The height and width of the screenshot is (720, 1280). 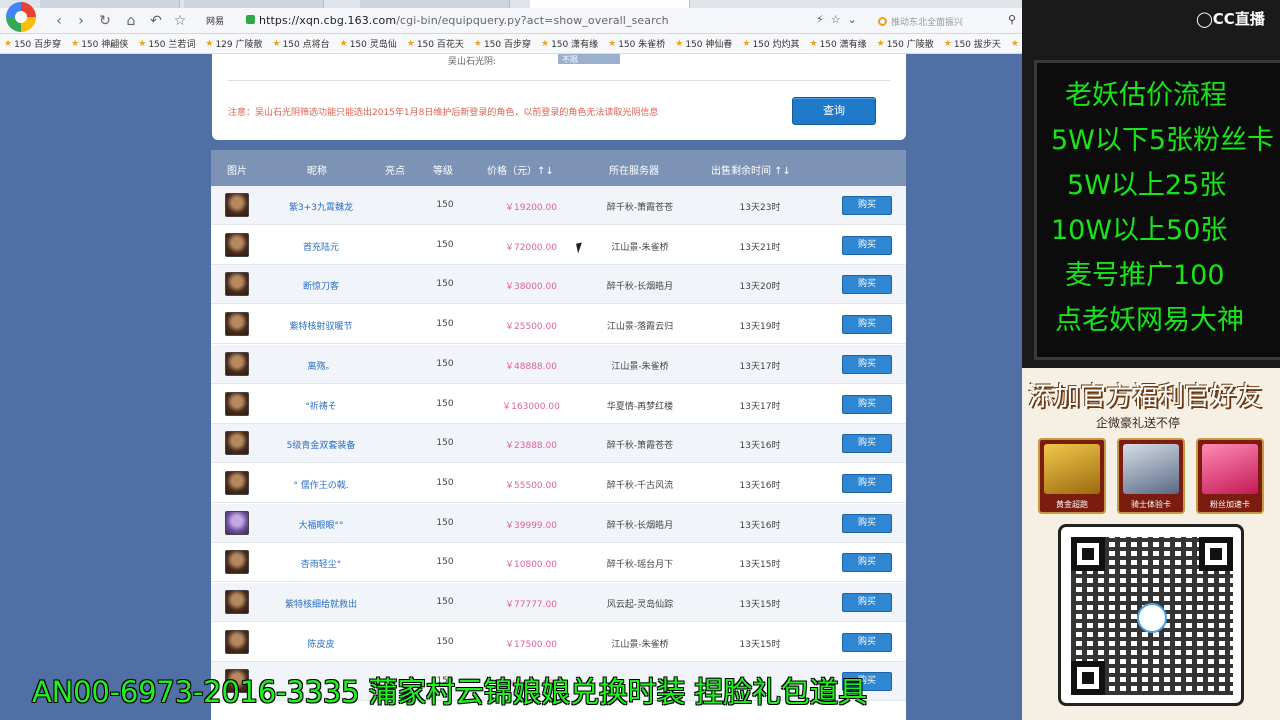 What do you see at coordinates (636, 44) in the screenshot?
I see `bookmark-item: ★ 150 朱雀桥` at bounding box center [636, 44].